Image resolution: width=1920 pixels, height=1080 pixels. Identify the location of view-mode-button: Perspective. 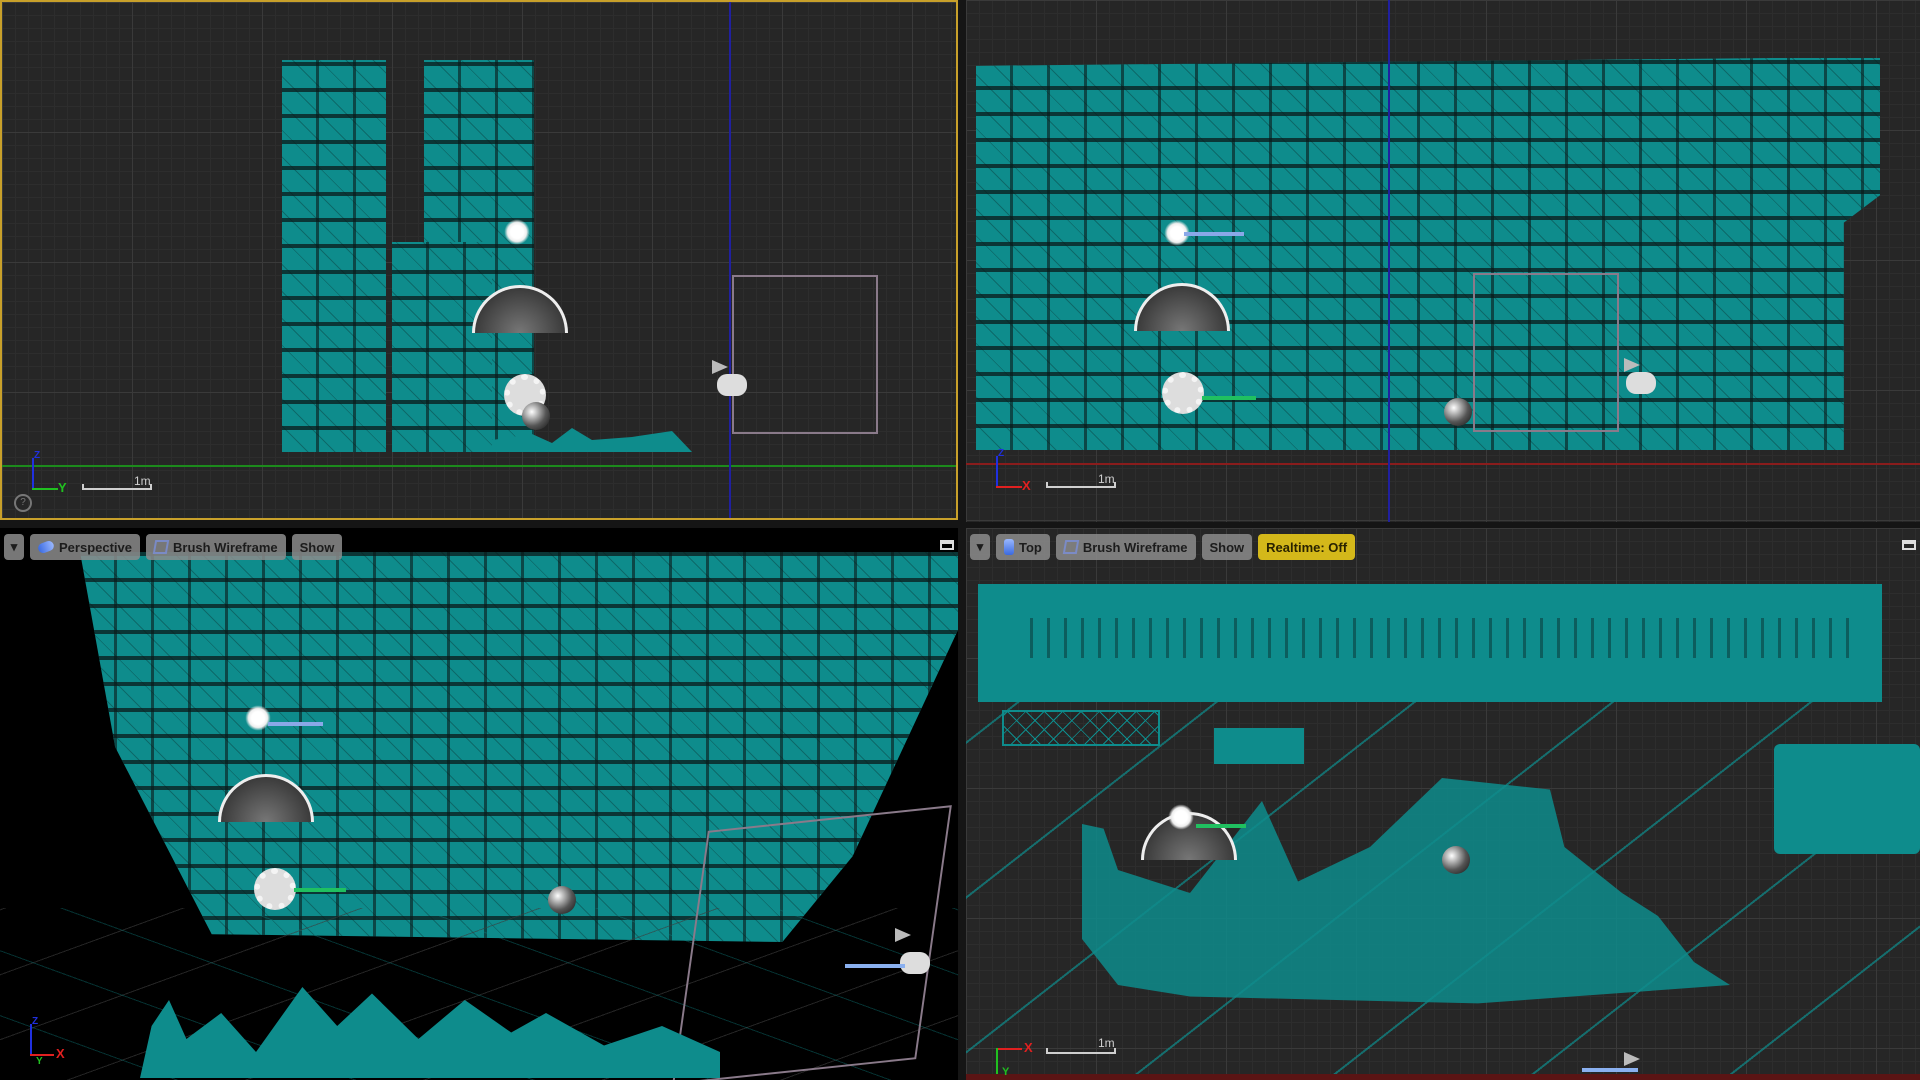
(85, 547).